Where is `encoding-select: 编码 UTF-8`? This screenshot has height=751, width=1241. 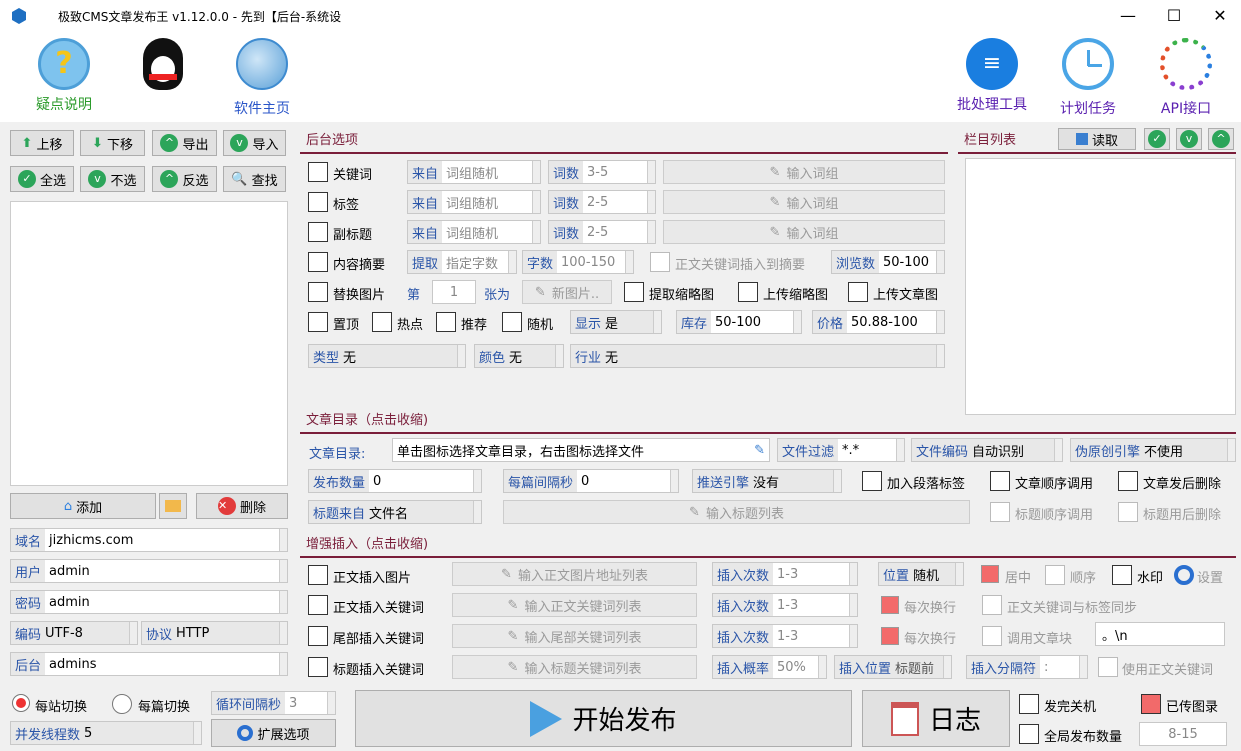 encoding-select: 编码 UTF-8 is located at coordinates (74, 633).